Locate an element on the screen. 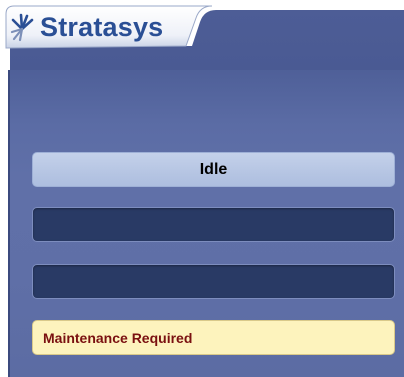 The height and width of the screenshot is (377, 404). panel-edge is located at coordinates (9, 211).